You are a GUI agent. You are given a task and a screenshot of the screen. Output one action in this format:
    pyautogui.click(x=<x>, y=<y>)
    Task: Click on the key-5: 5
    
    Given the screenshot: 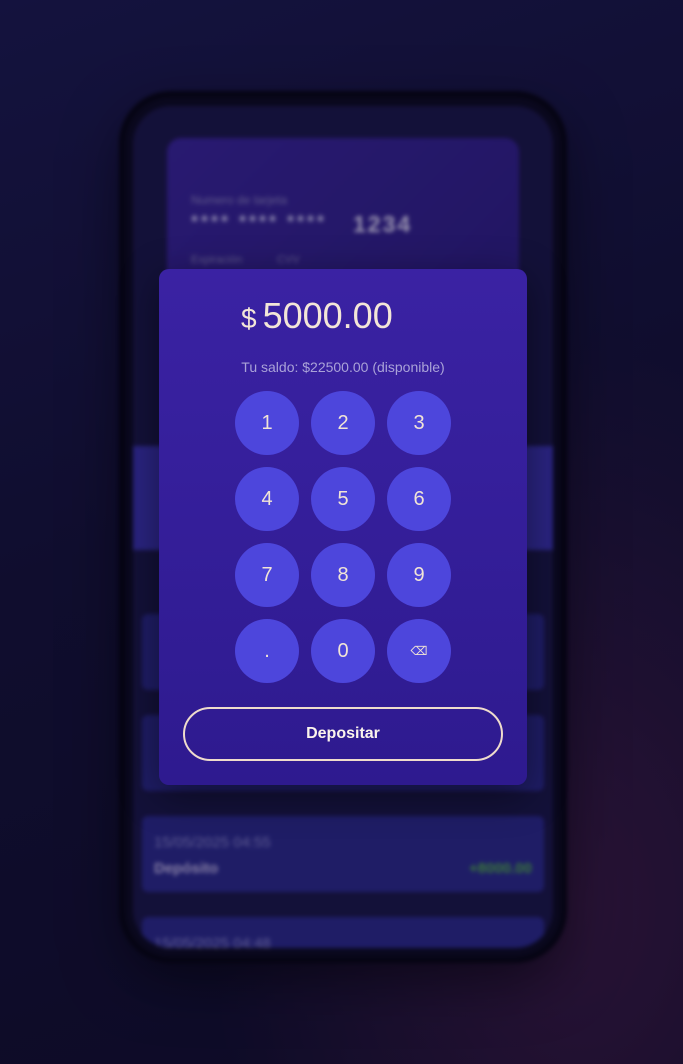 What is the action you would take?
    pyautogui.click(x=343, y=499)
    